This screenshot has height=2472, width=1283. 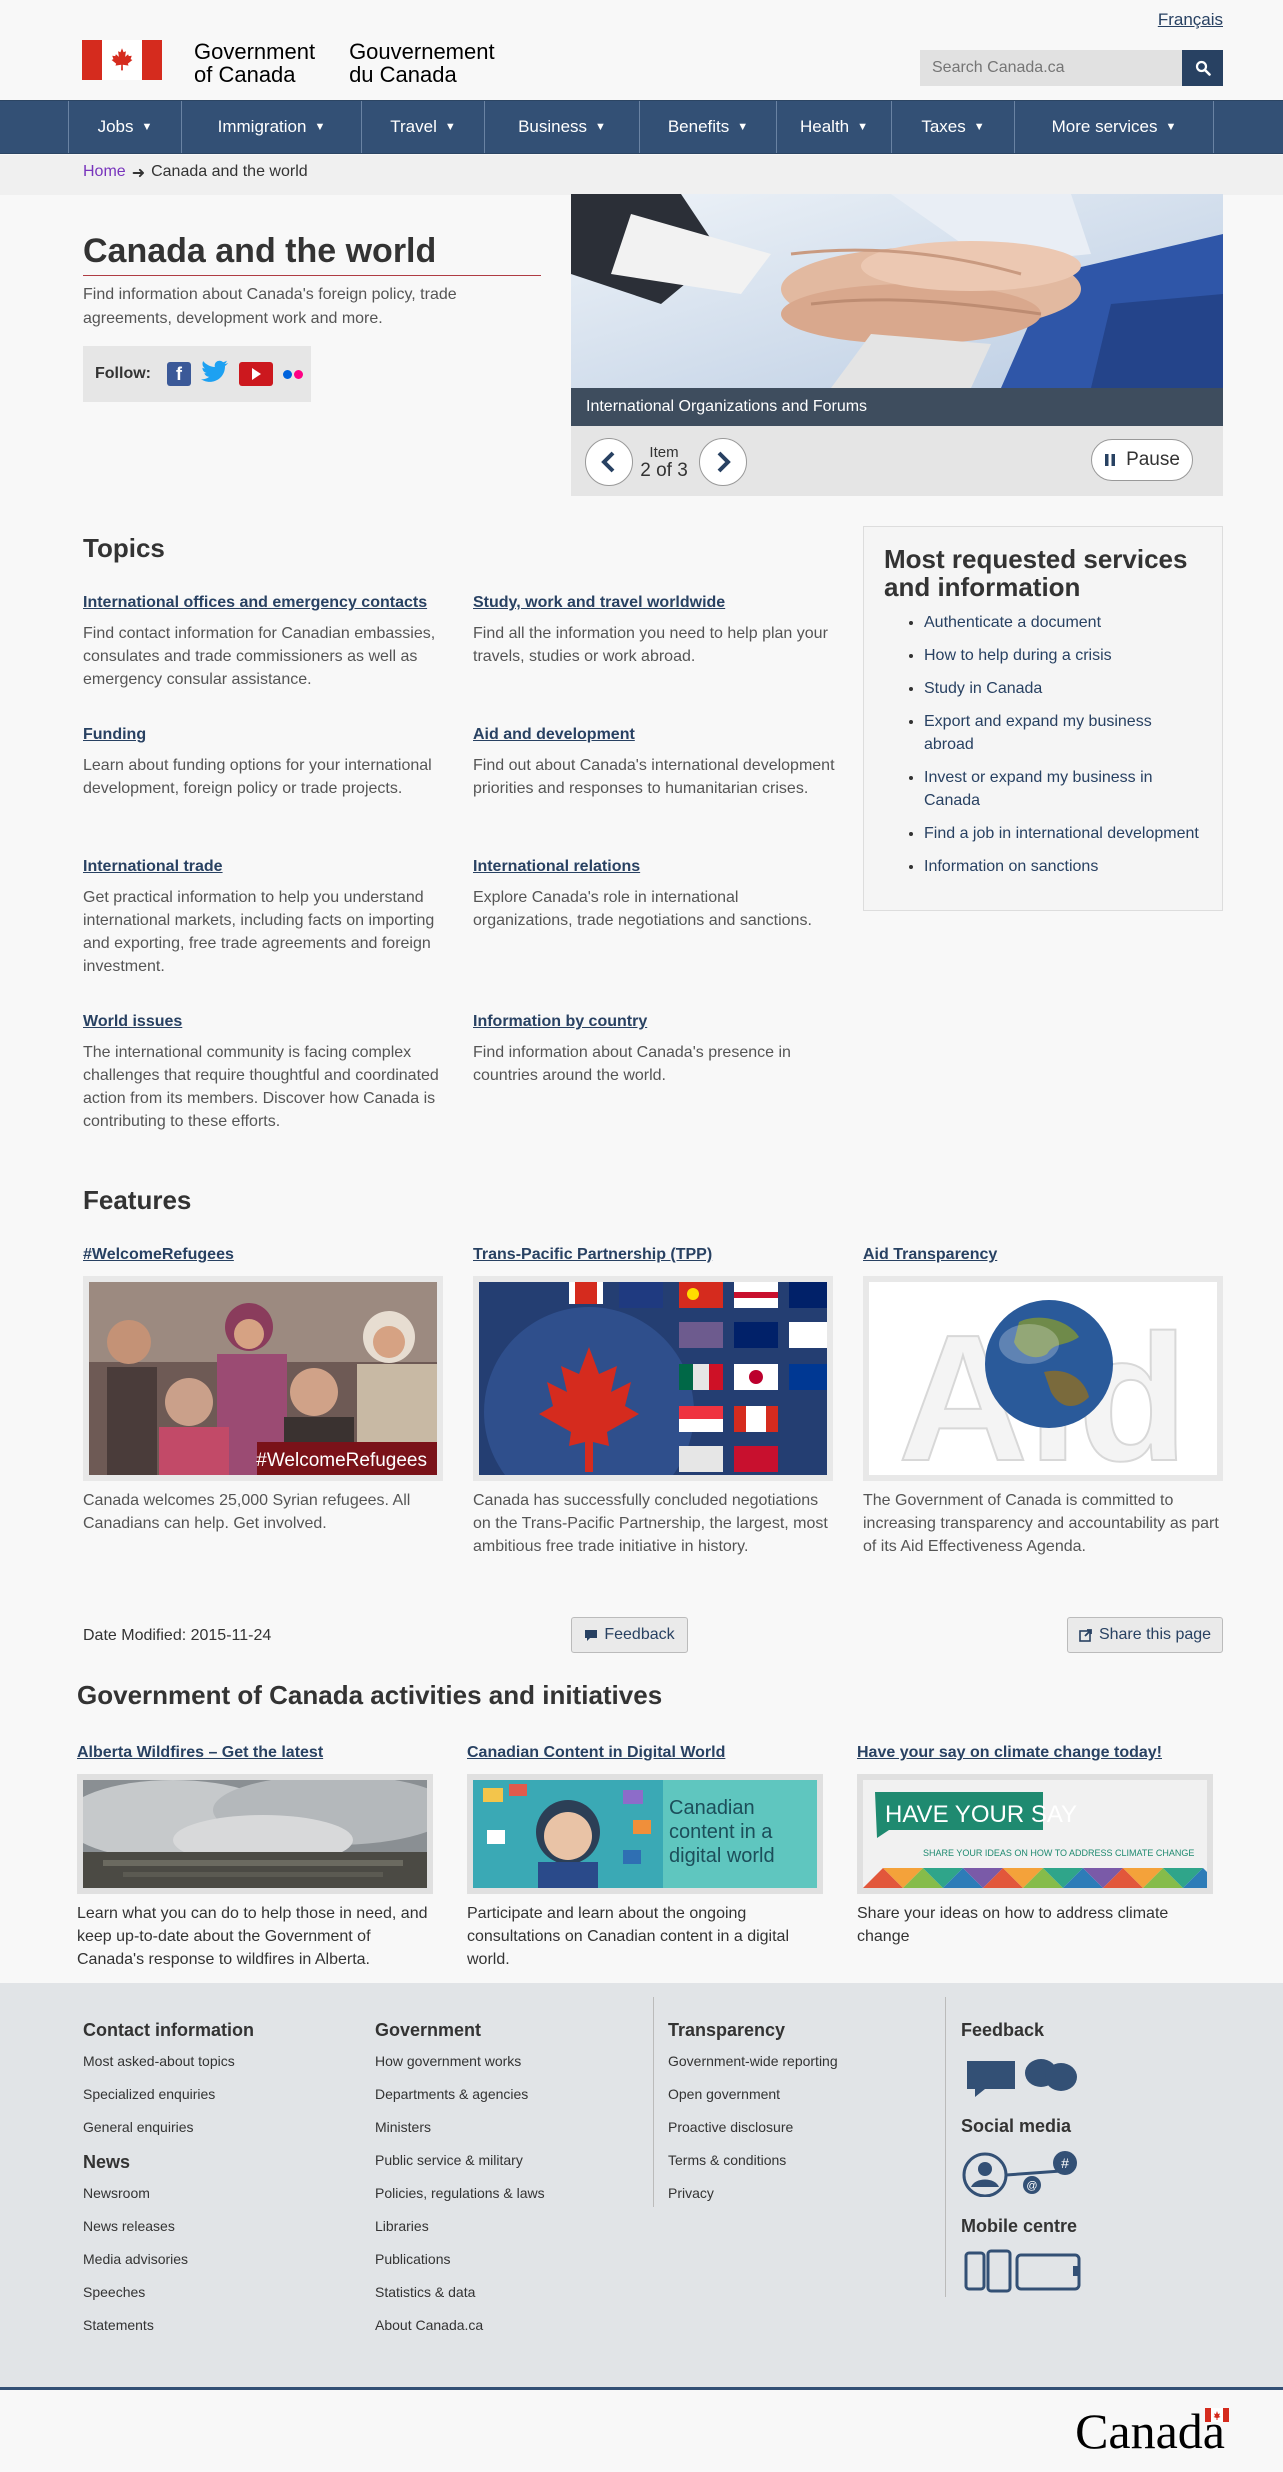 I want to click on service-link: Study in Canada, so click(x=983, y=688).